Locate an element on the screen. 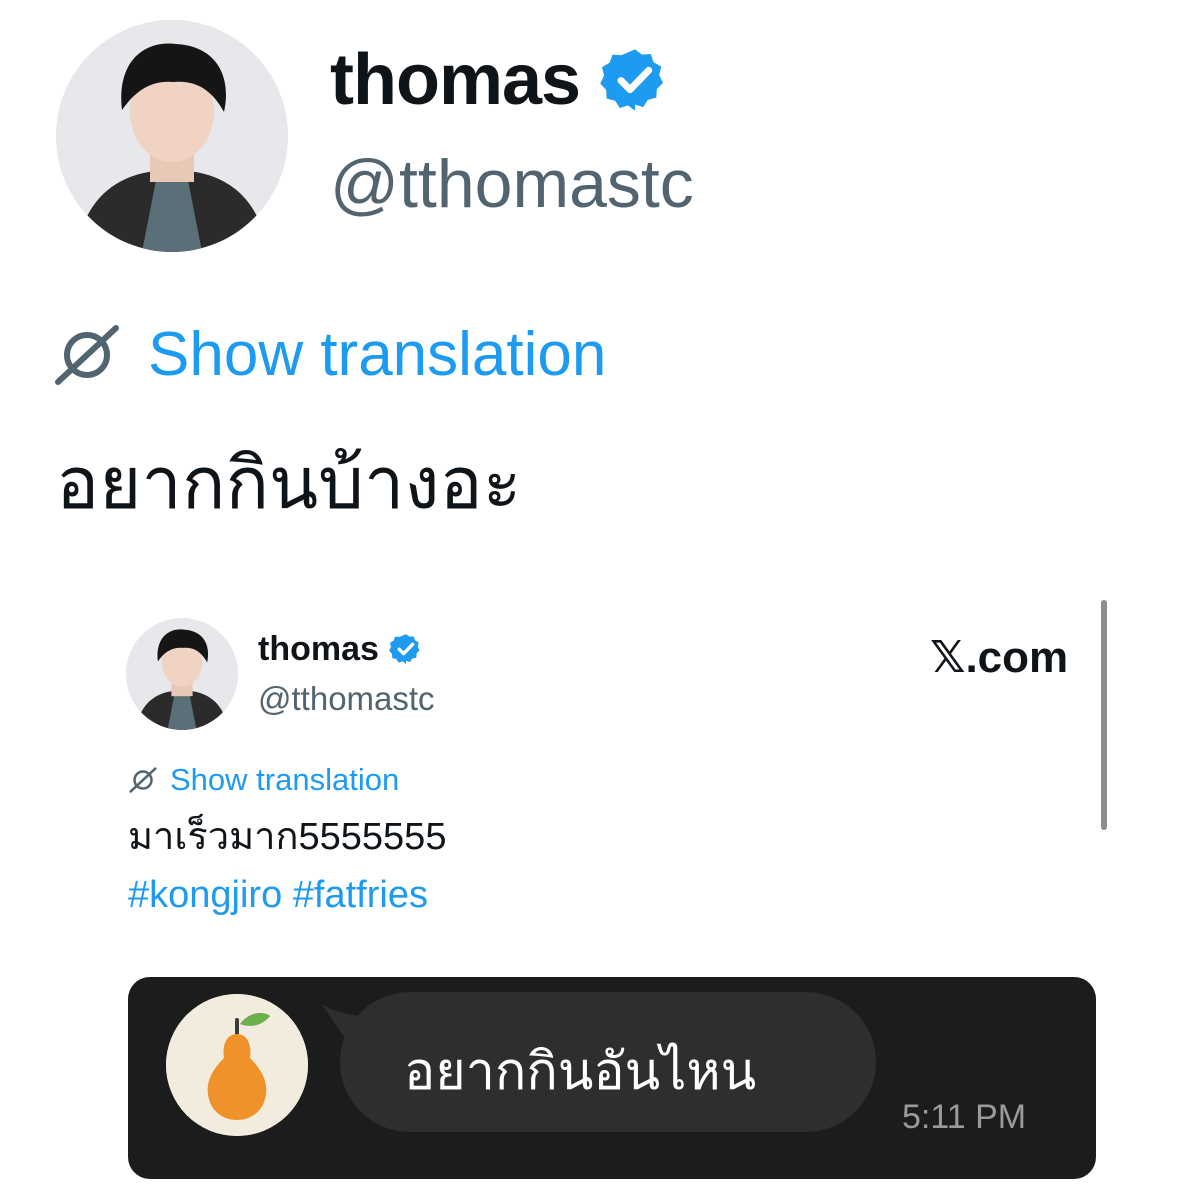 This screenshot has height=1200, width=1200. hashtag-link: #kongjiro is located at coordinates (205, 895).